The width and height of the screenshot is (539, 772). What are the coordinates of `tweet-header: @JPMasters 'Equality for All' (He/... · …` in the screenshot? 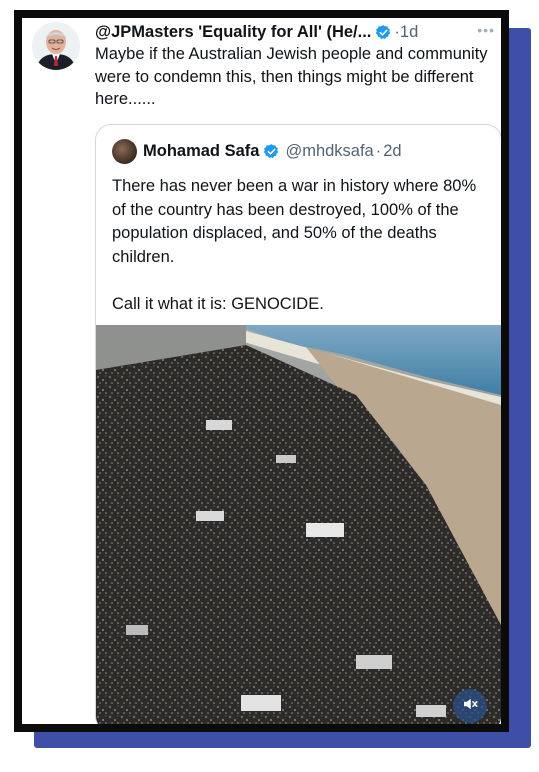 It's located at (295, 32).